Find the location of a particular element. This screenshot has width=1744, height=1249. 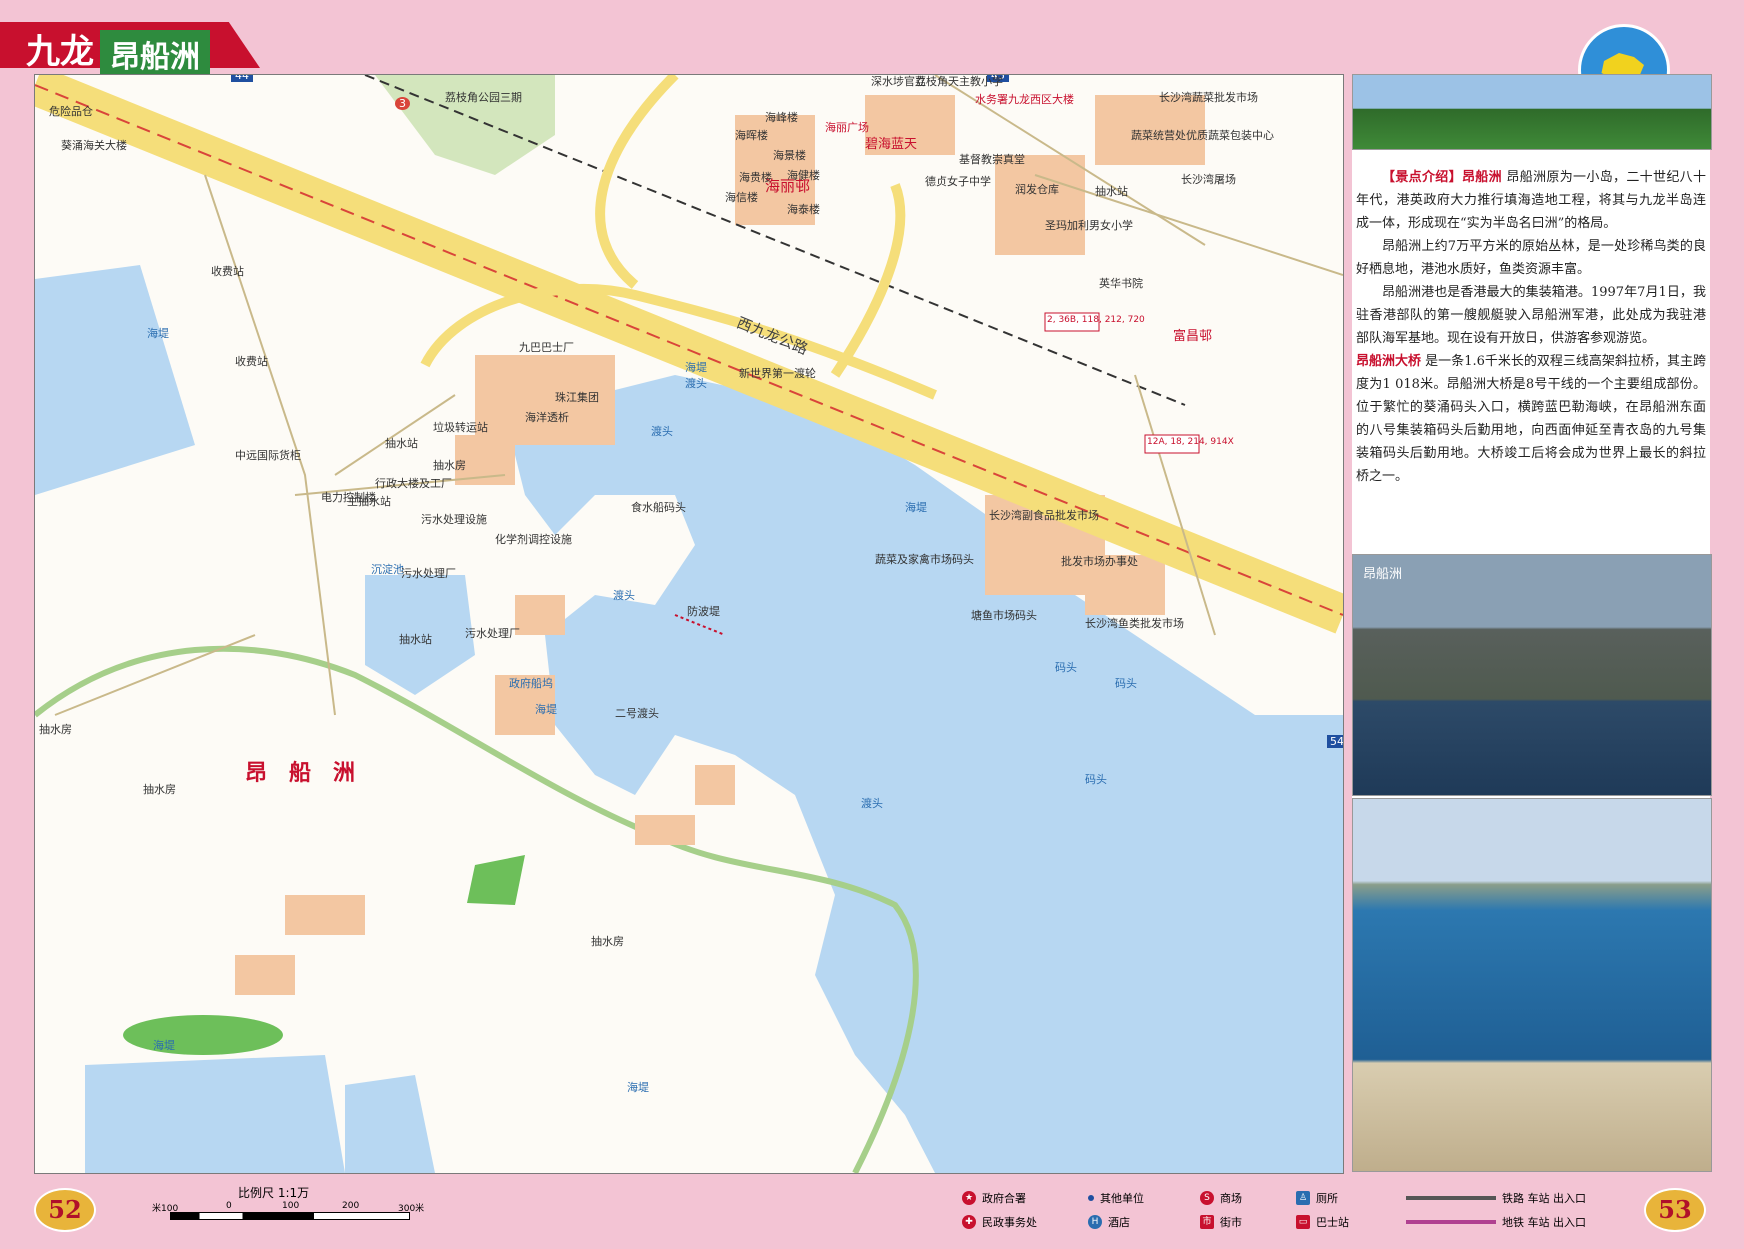

map-label: 长沙湾蔬菜批发市场 is located at coordinates (1208, 97).